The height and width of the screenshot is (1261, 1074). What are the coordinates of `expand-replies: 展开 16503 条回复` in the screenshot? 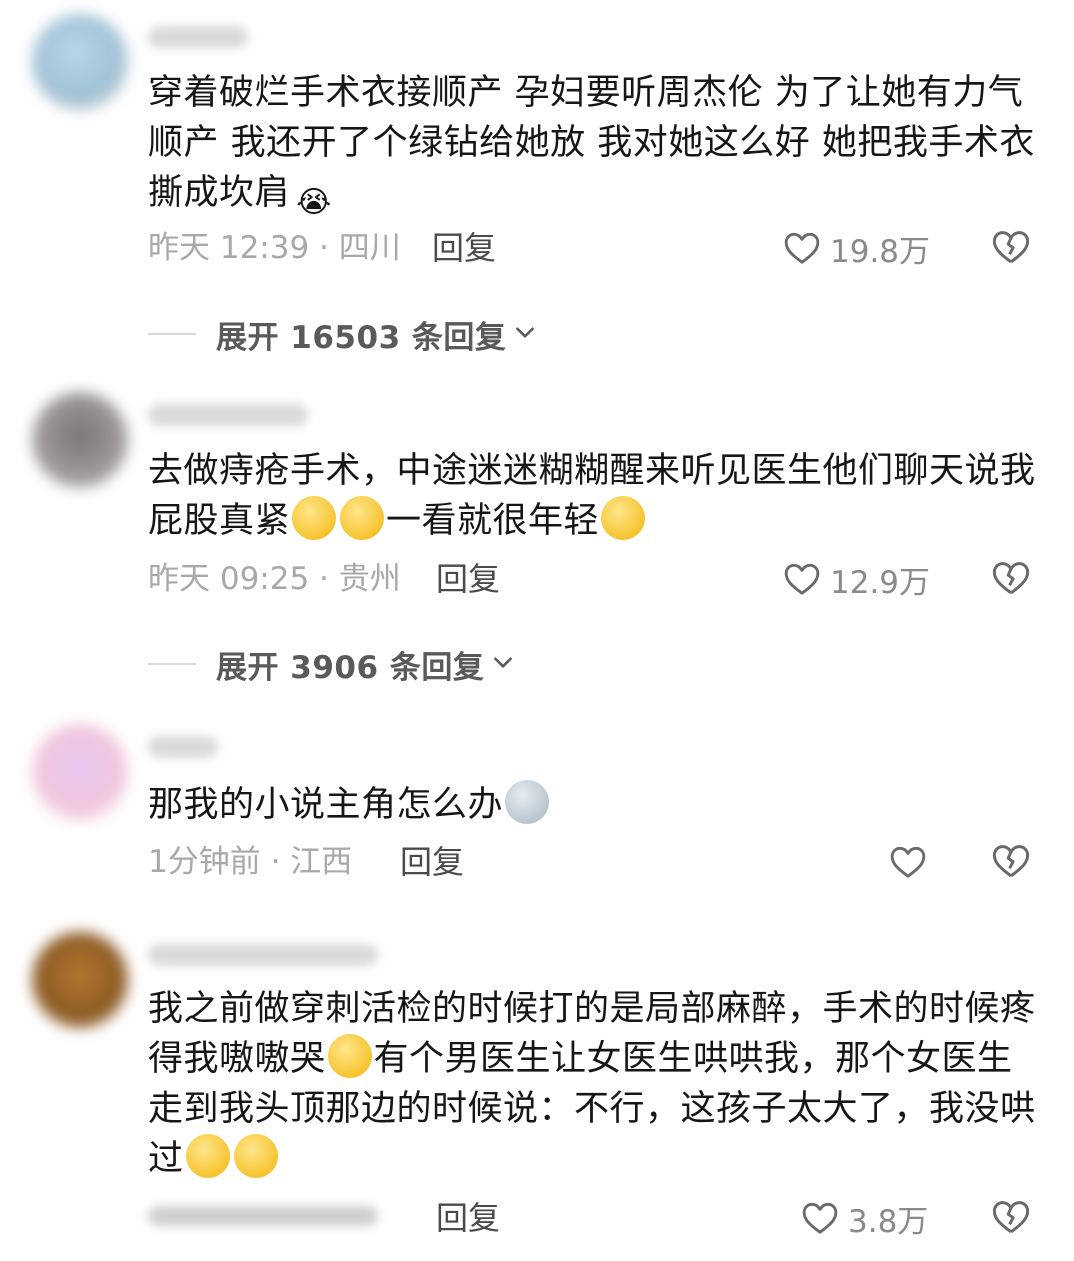 It's located at (343, 335).